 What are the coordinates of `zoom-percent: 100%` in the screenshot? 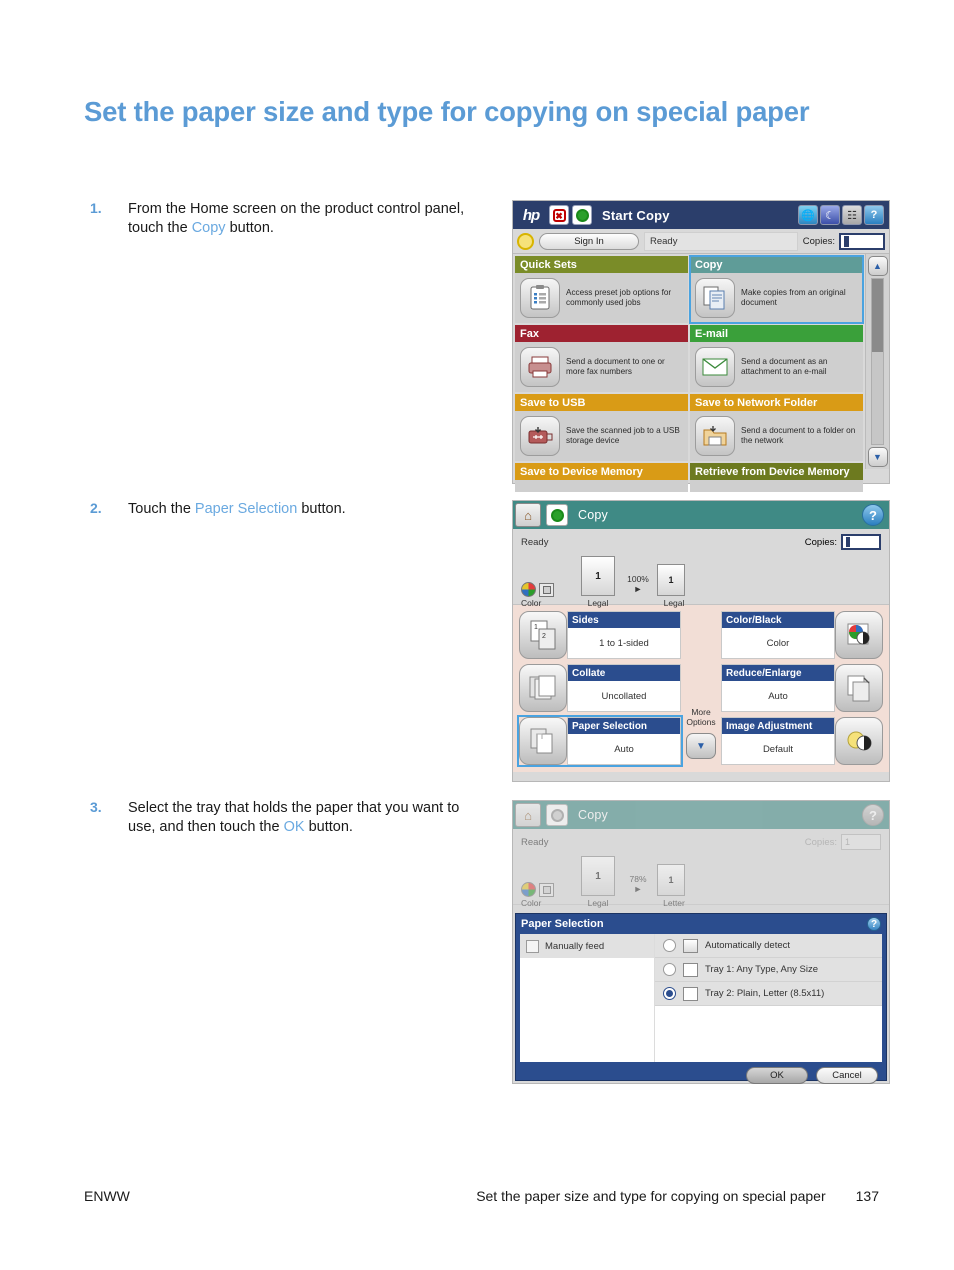 It's located at (638, 579).